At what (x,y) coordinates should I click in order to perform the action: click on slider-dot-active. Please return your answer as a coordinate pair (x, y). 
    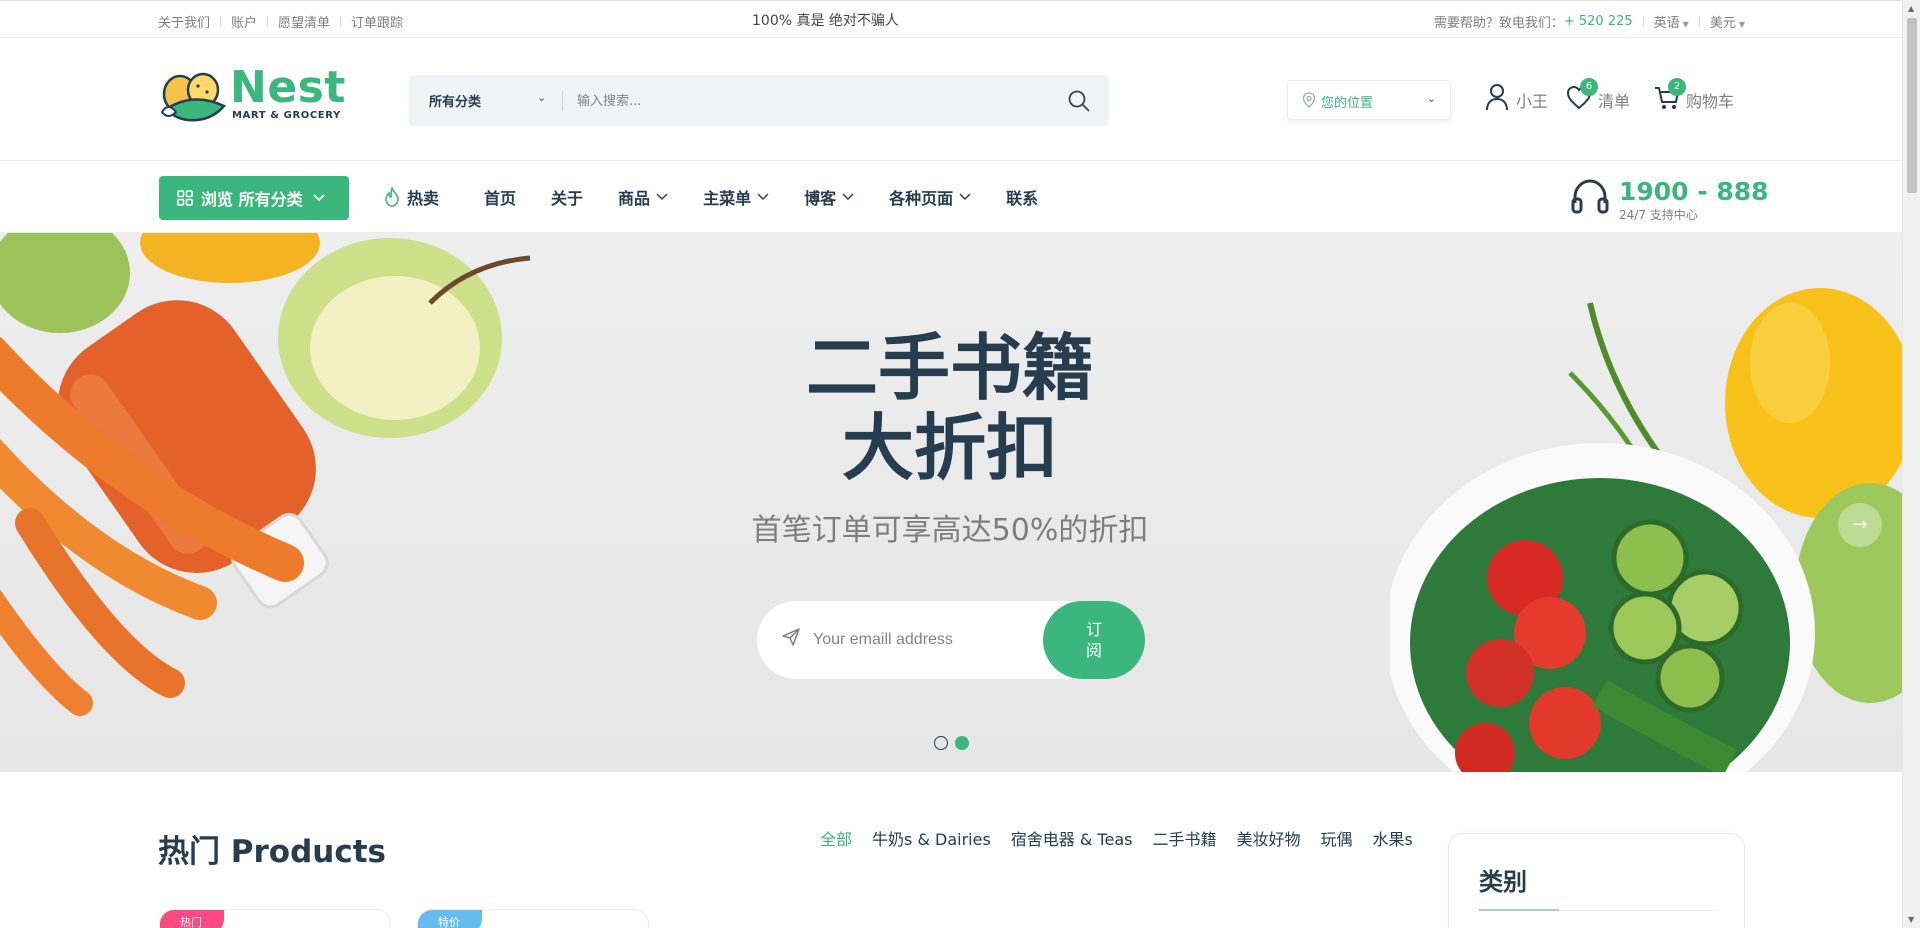
    Looking at the image, I should click on (962, 743).